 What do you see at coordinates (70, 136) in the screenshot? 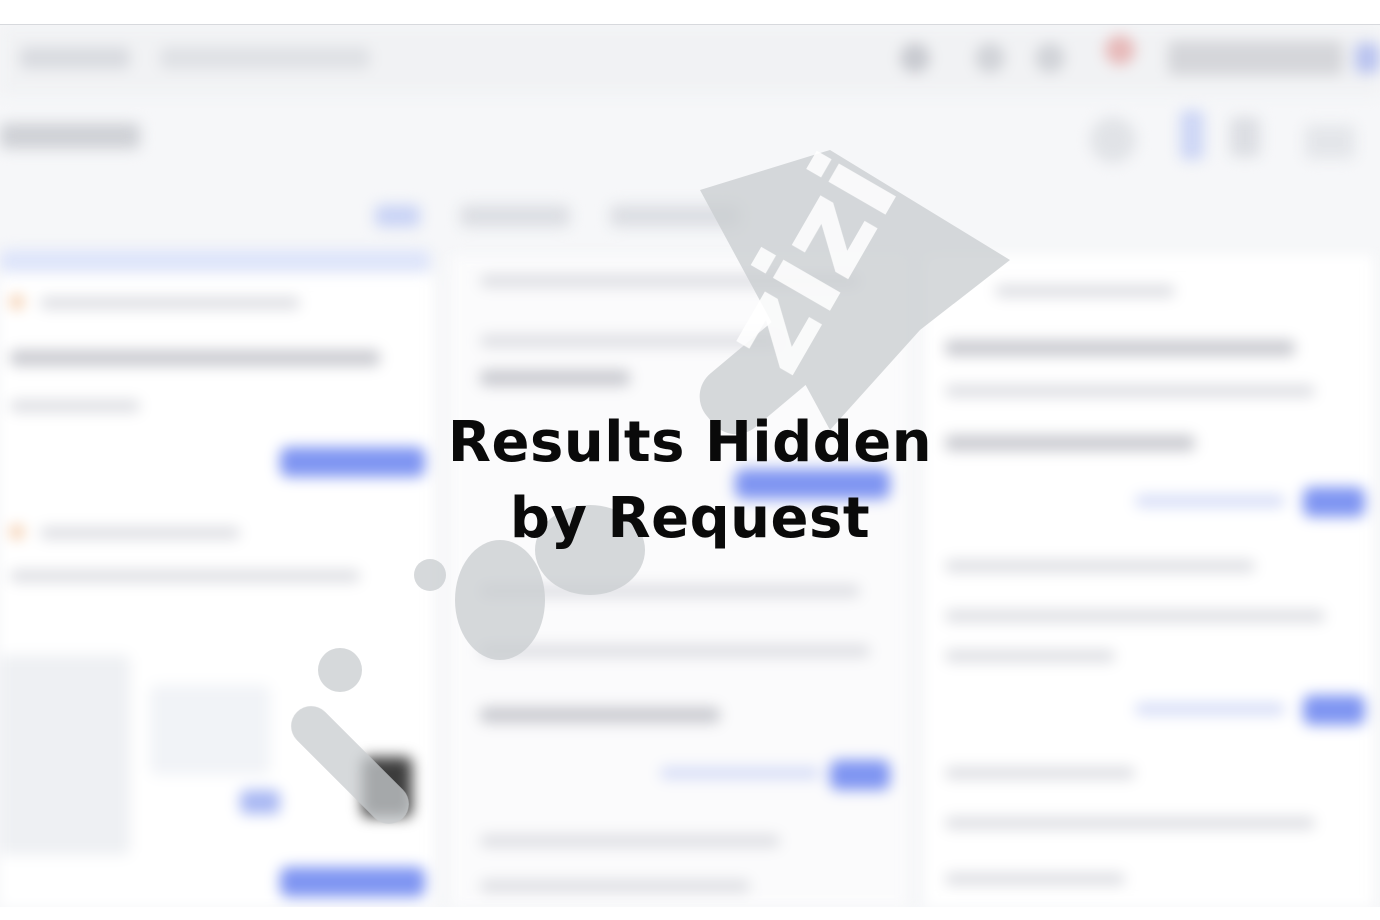
I see `page-title-placeholder` at bounding box center [70, 136].